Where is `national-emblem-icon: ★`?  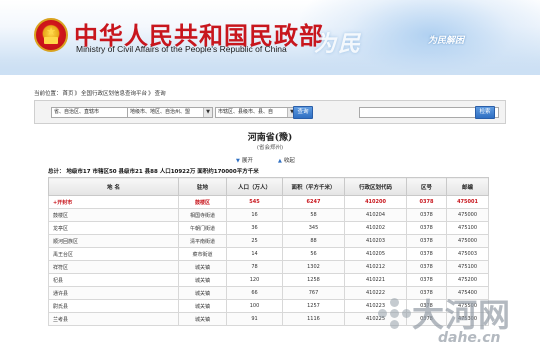
national-emblem-icon: ★ is located at coordinates (51, 35).